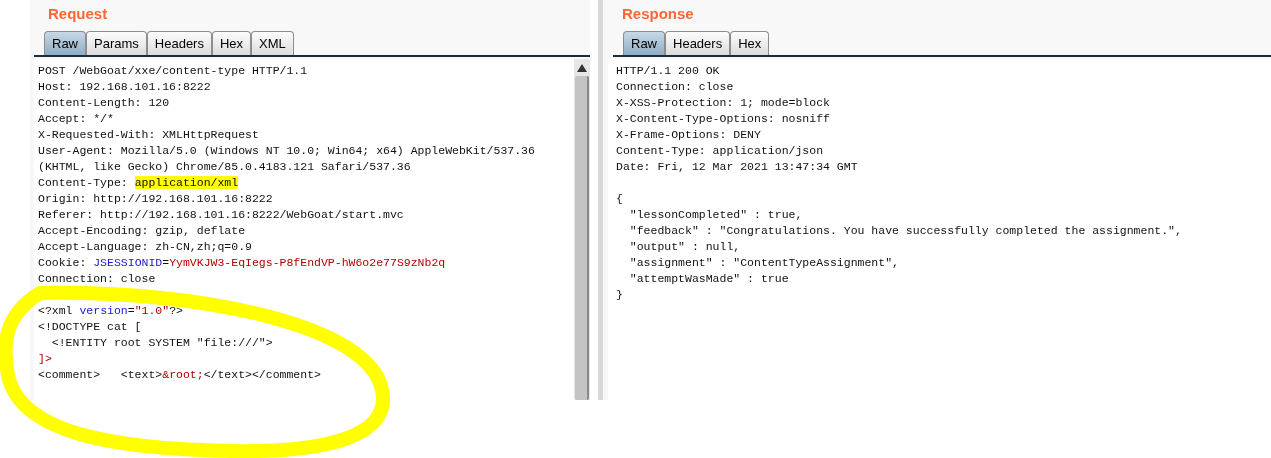 Image resolution: width=1271 pixels, height=458 pixels. I want to click on code-line: Accept-Language: zh-CN,zh;q=0.9, so click(145, 246).